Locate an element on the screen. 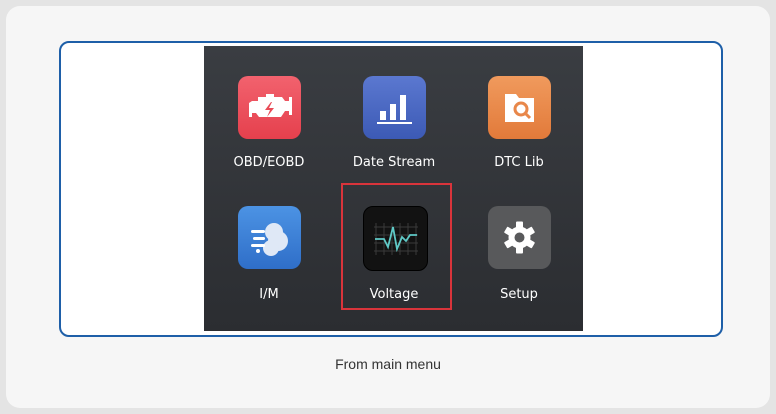  bar-chart-icon is located at coordinates (394, 107).